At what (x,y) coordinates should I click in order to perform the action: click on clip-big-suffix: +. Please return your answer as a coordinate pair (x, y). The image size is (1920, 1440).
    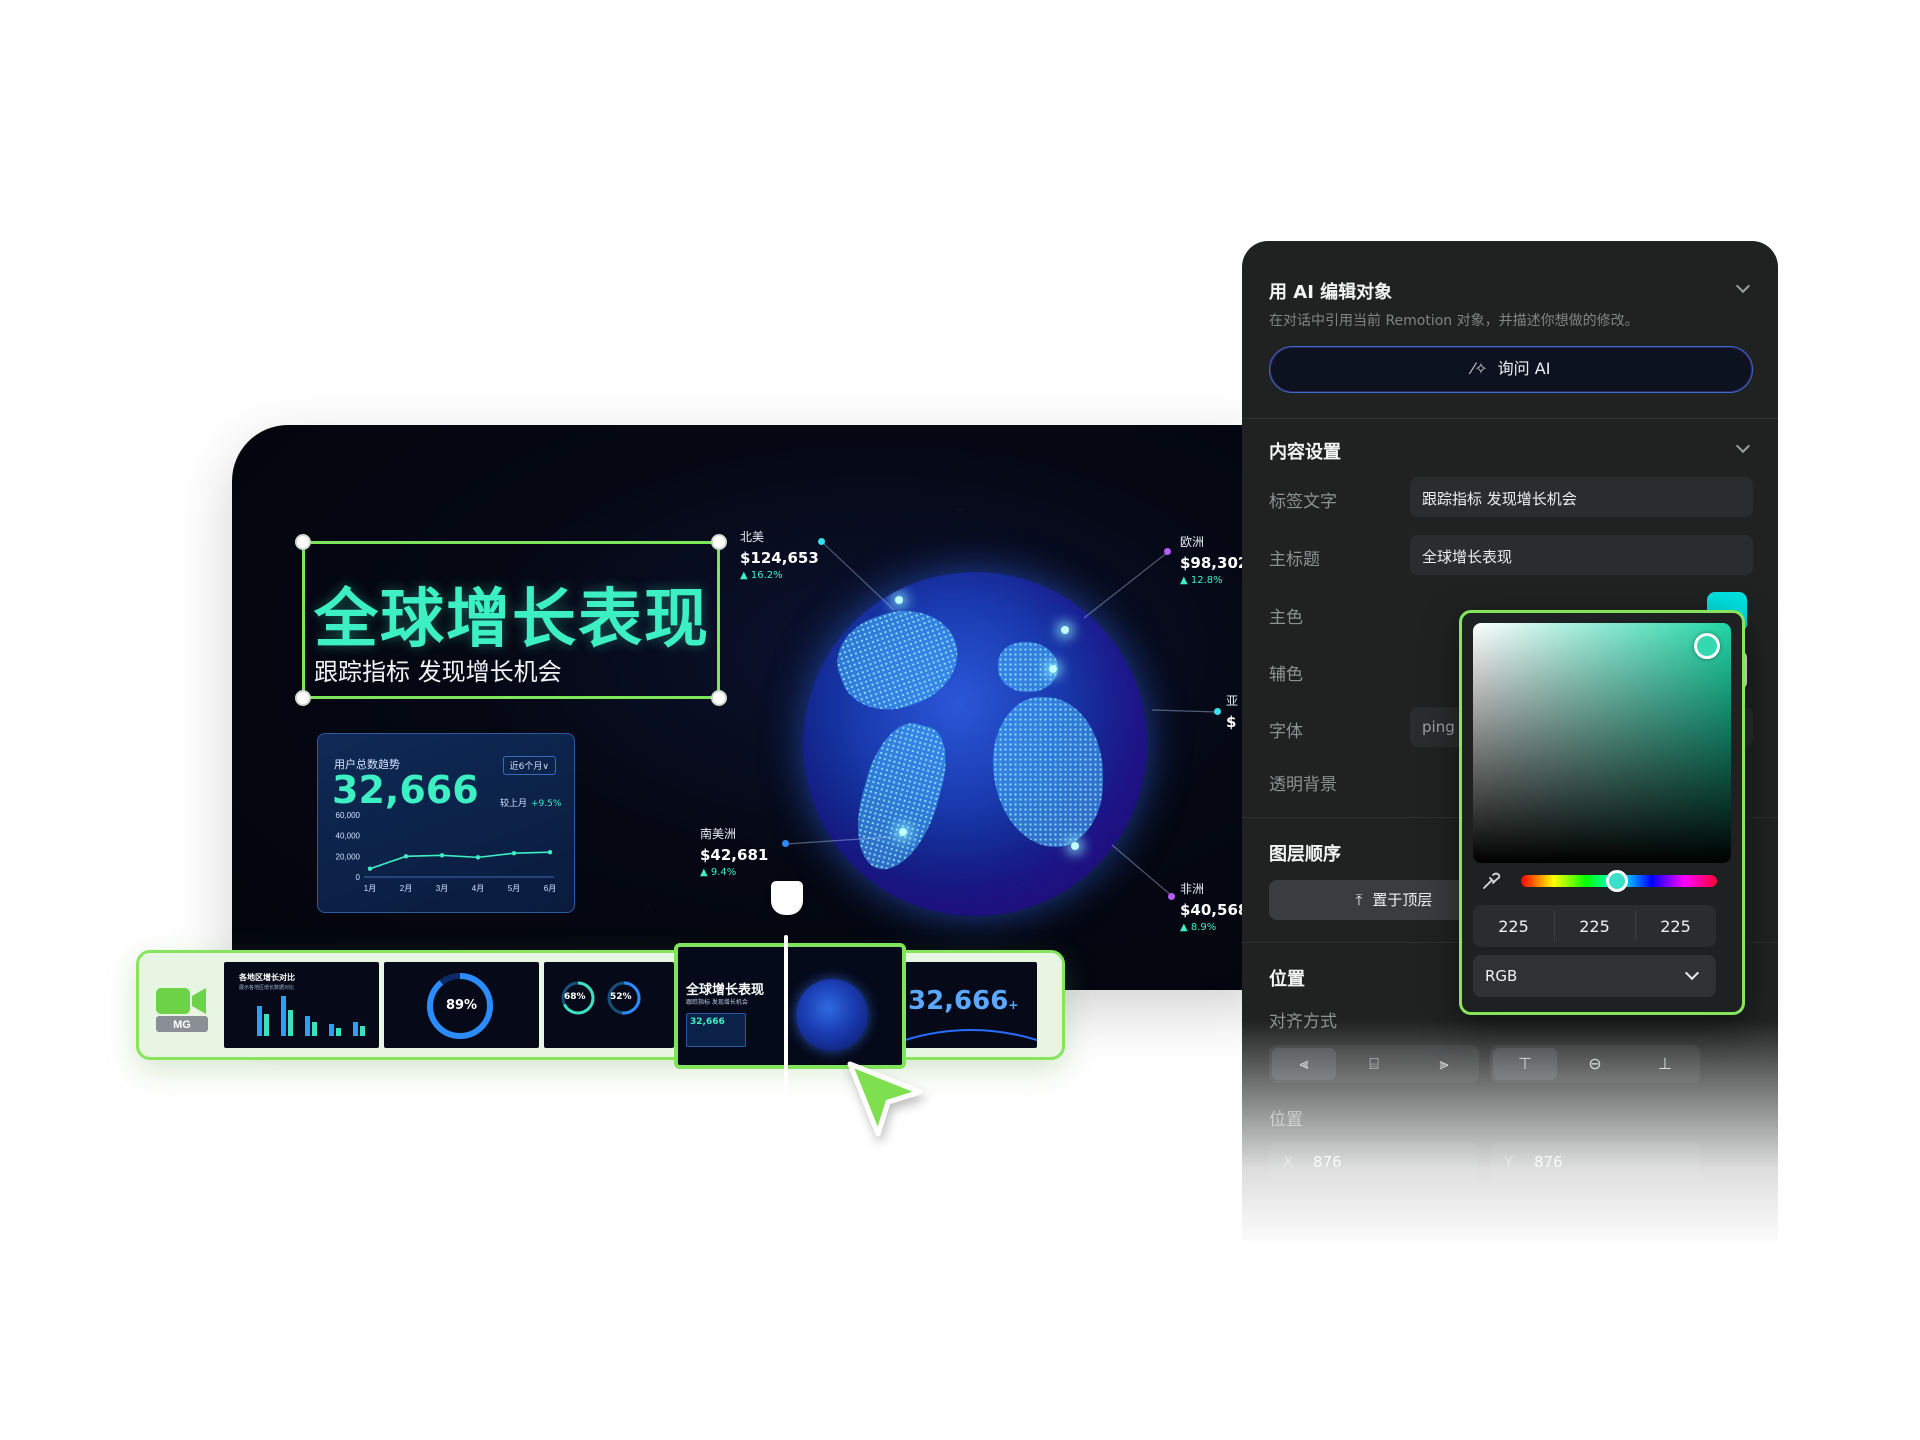
    Looking at the image, I should click on (1013, 1005).